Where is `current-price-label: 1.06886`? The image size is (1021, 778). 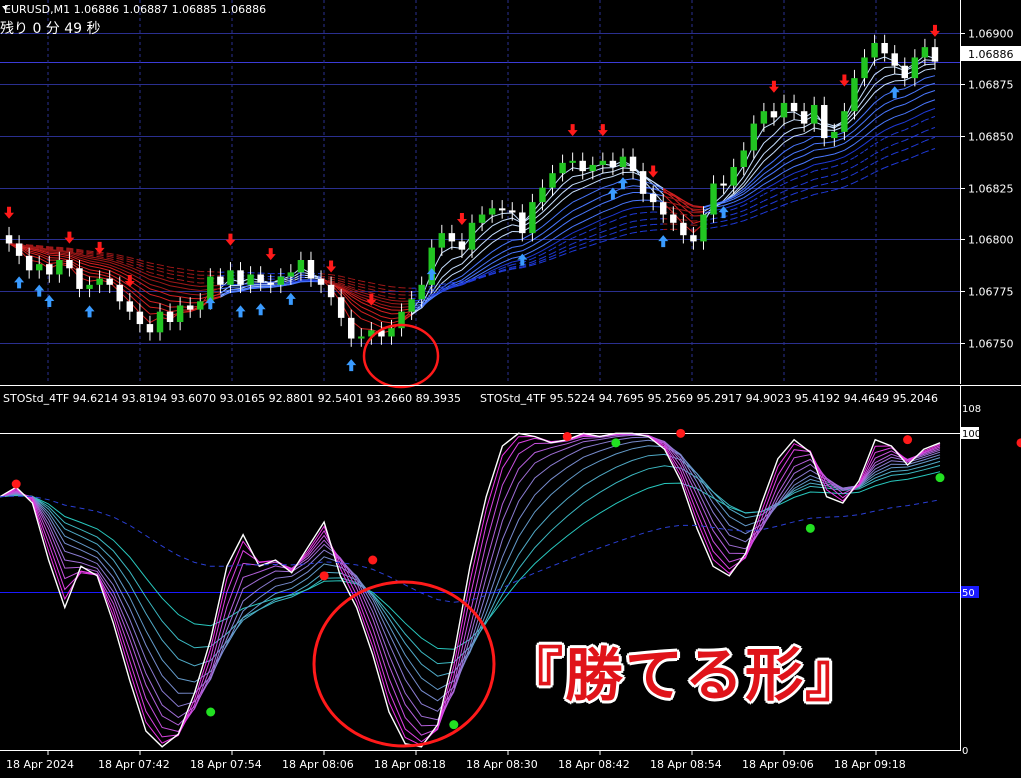
current-price-label: 1.06886 is located at coordinates (991, 54).